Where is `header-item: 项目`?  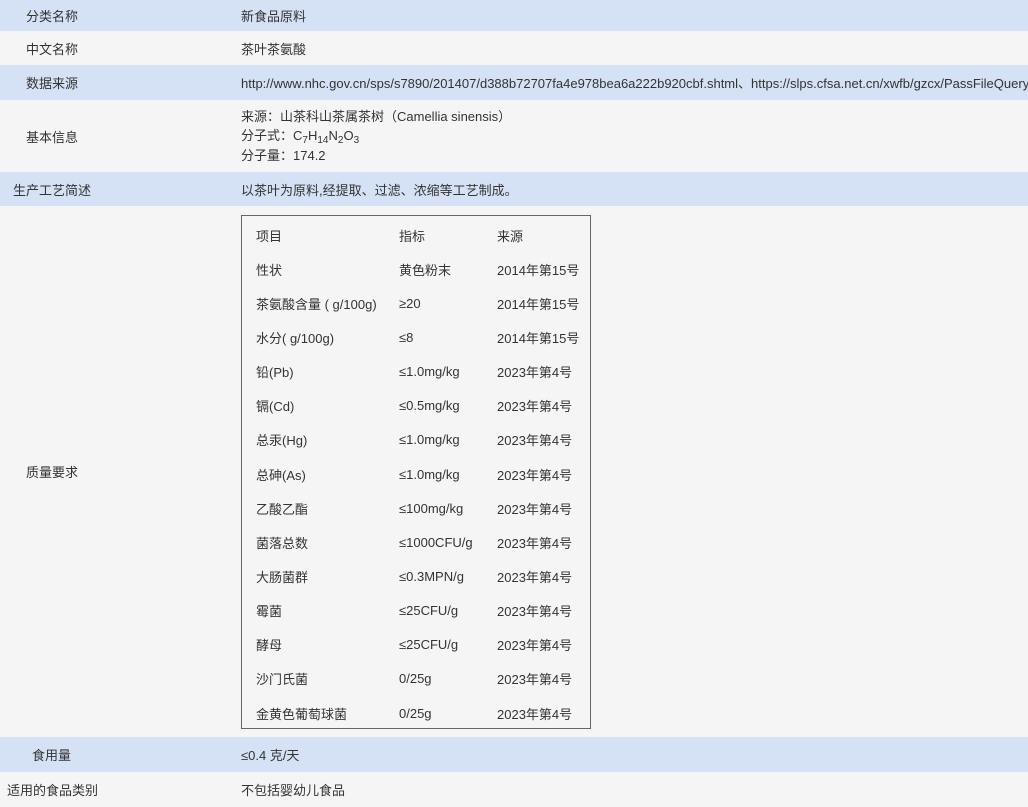
header-item: 项目 is located at coordinates (269, 236).